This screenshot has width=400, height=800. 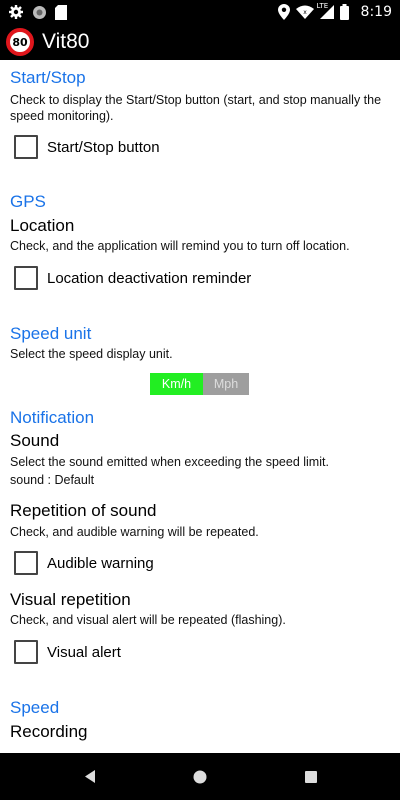 What do you see at coordinates (70, 599) in the screenshot?
I see `visual-repetition-title: Visual repetition` at bounding box center [70, 599].